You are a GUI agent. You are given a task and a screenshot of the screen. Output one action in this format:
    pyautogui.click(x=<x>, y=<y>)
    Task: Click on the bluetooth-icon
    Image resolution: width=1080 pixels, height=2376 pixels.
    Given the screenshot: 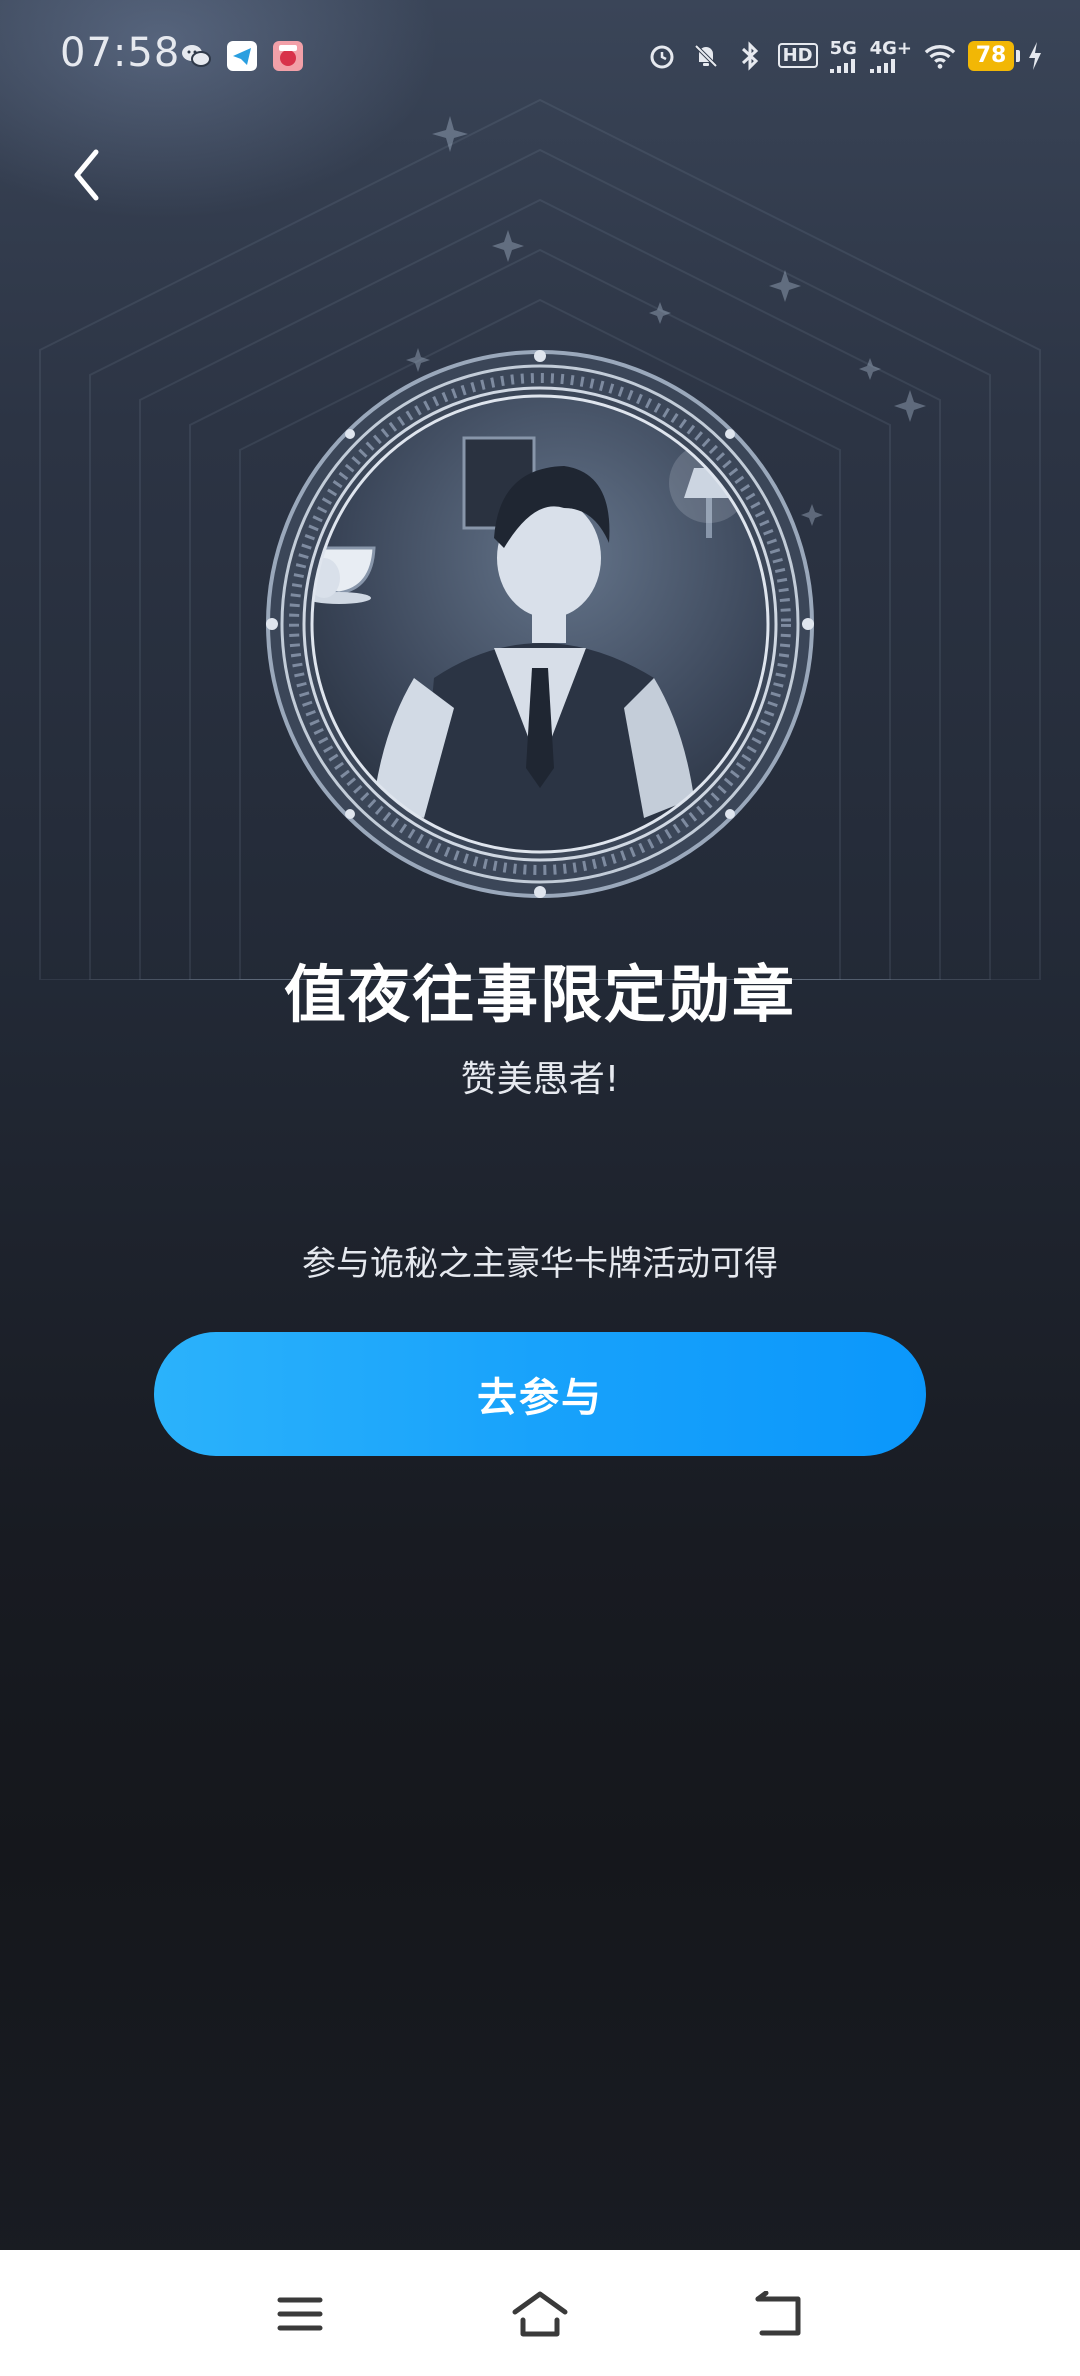 What is the action you would take?
    pyautogui.click(x=750, y=56)
    